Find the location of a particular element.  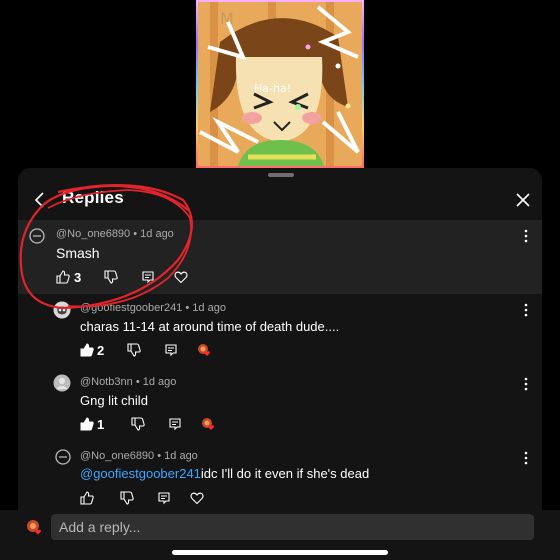

like-button: 1 is located at coordinates (92, 424).